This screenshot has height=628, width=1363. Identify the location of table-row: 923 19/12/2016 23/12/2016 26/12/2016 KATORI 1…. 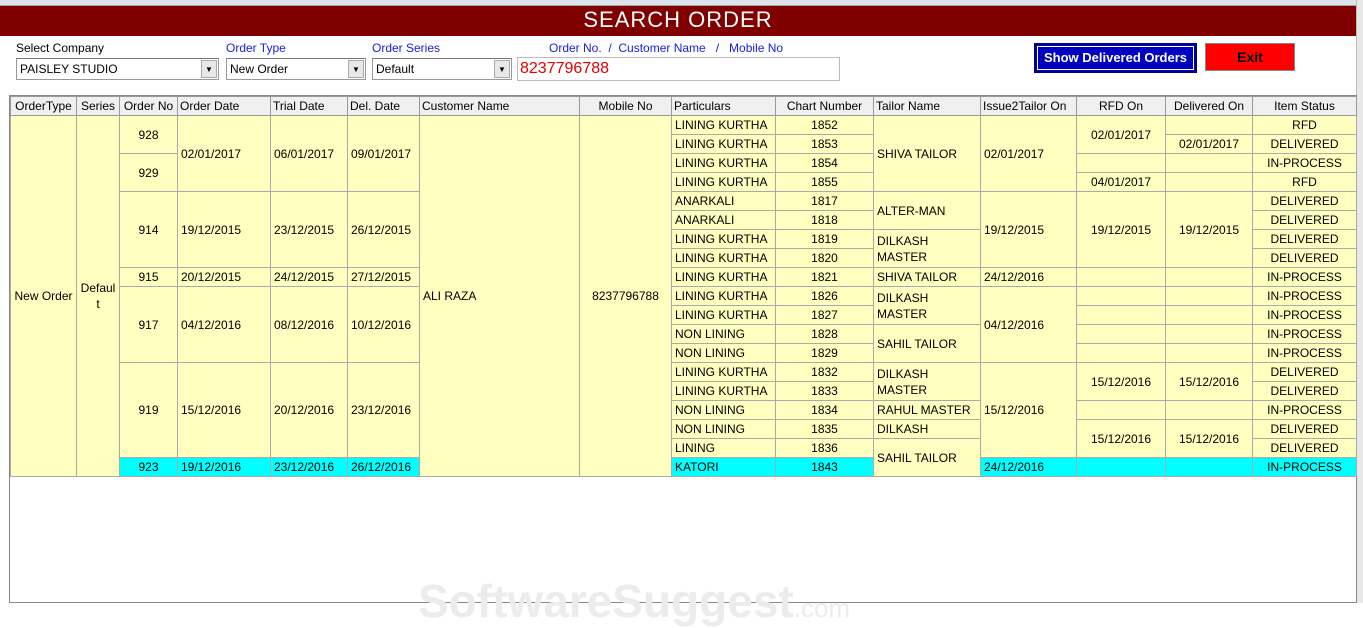
(684, 467).